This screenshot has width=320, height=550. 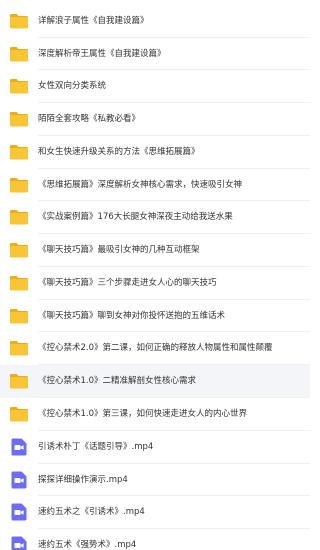 I want to click on folder-row: 《聊天技巧篇》聊到女神对你投怀送抱的五维话术, so click(x=155, y=316).